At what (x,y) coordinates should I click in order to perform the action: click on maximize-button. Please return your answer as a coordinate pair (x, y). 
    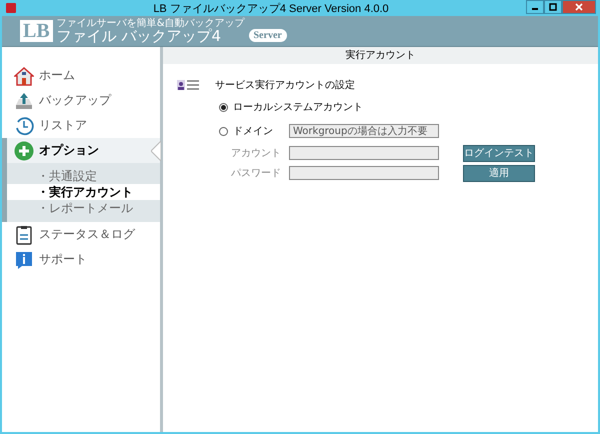
    Looking at the image, I should click on (553, 7).